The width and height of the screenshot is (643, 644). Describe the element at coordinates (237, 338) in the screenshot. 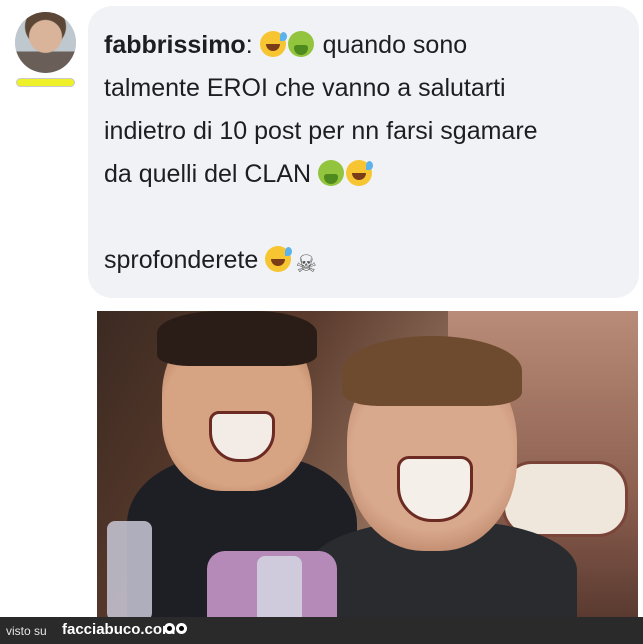

I see `photo-person-left-hair` at that location.